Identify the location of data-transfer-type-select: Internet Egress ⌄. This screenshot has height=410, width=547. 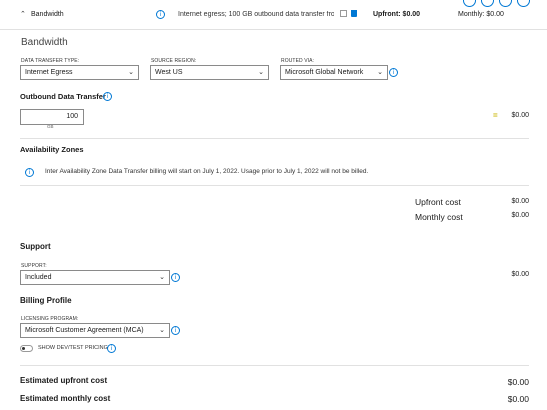
(79, 72).